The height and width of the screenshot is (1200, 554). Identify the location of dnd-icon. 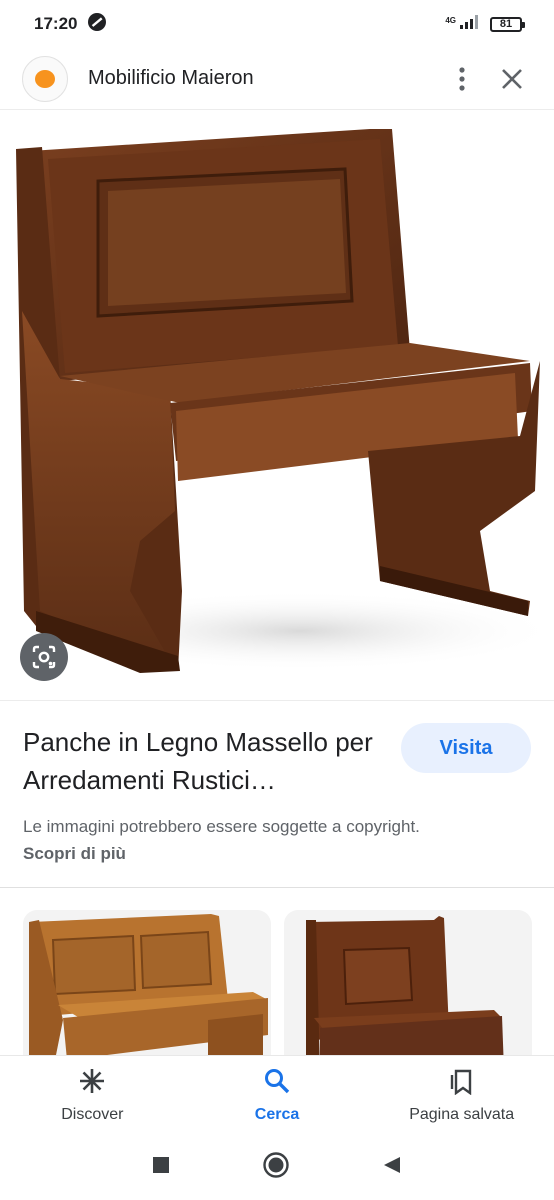
(97, 24).